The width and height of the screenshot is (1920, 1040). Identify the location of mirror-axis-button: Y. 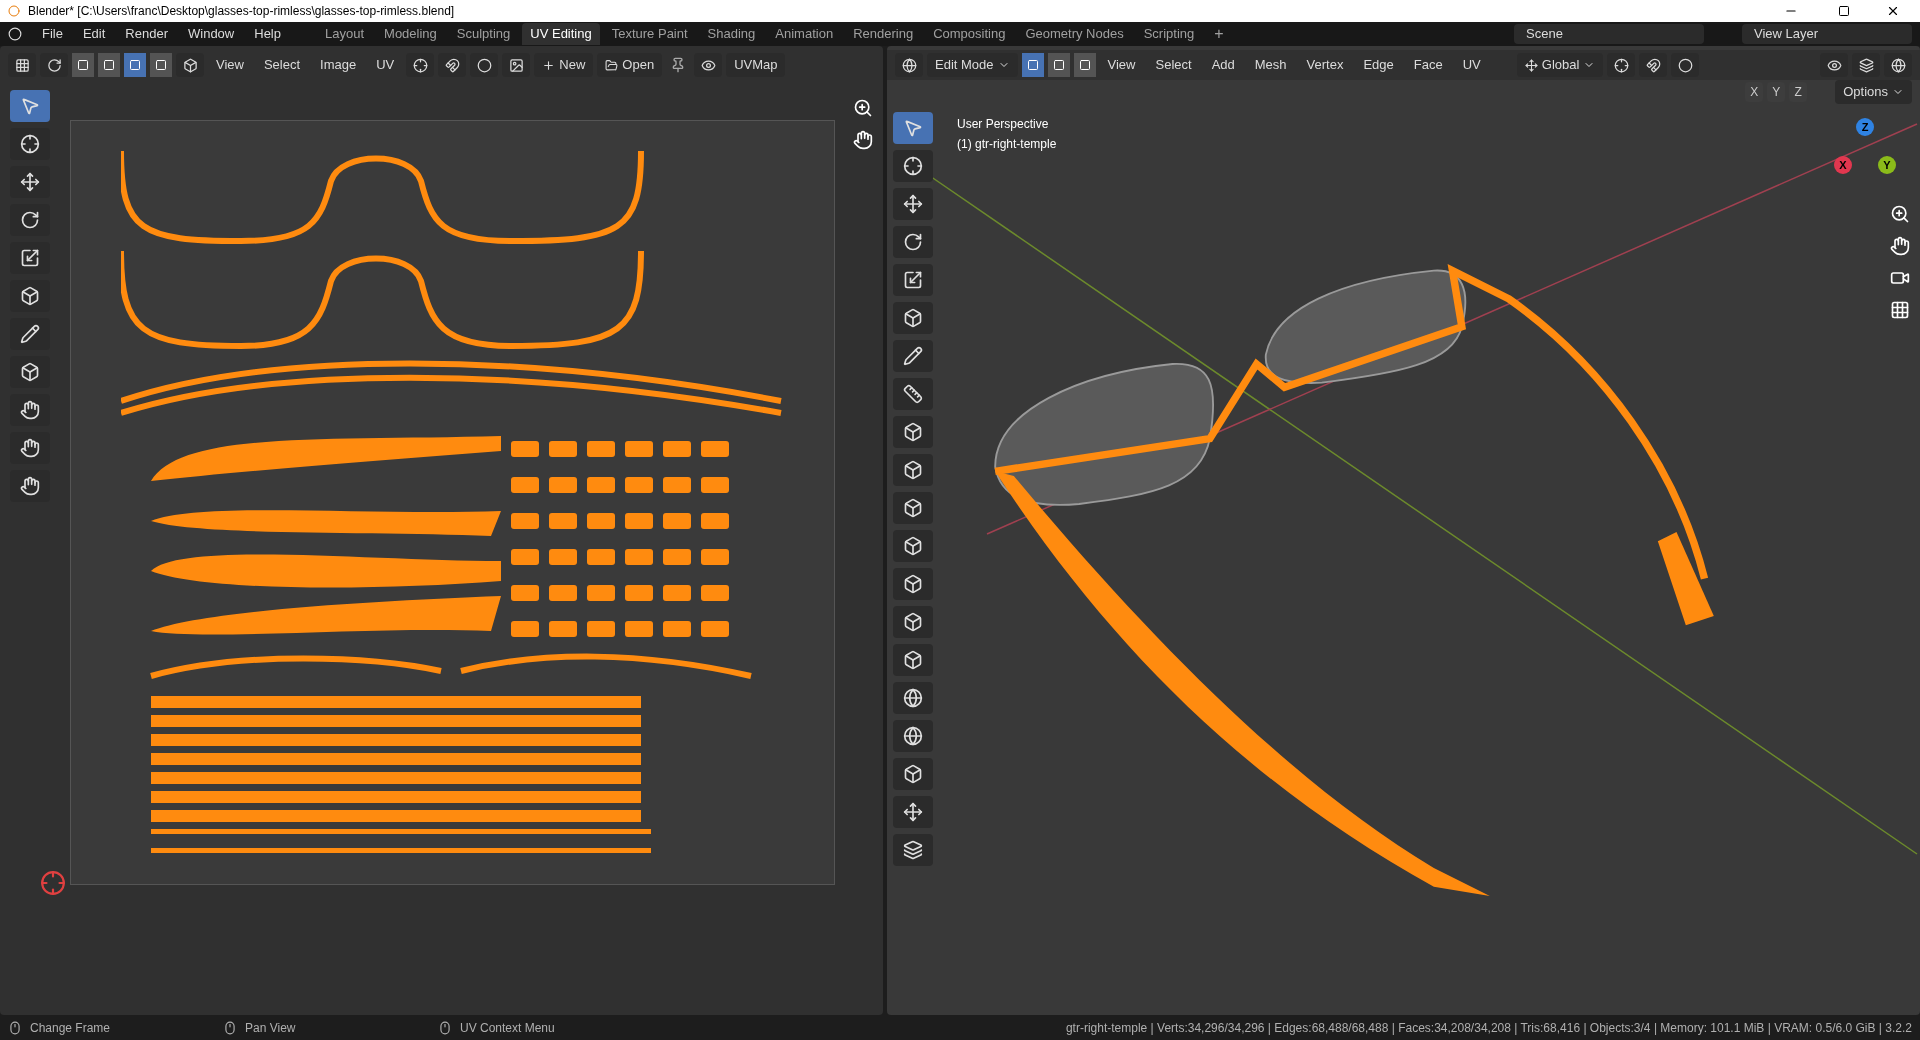
(1776, 92).